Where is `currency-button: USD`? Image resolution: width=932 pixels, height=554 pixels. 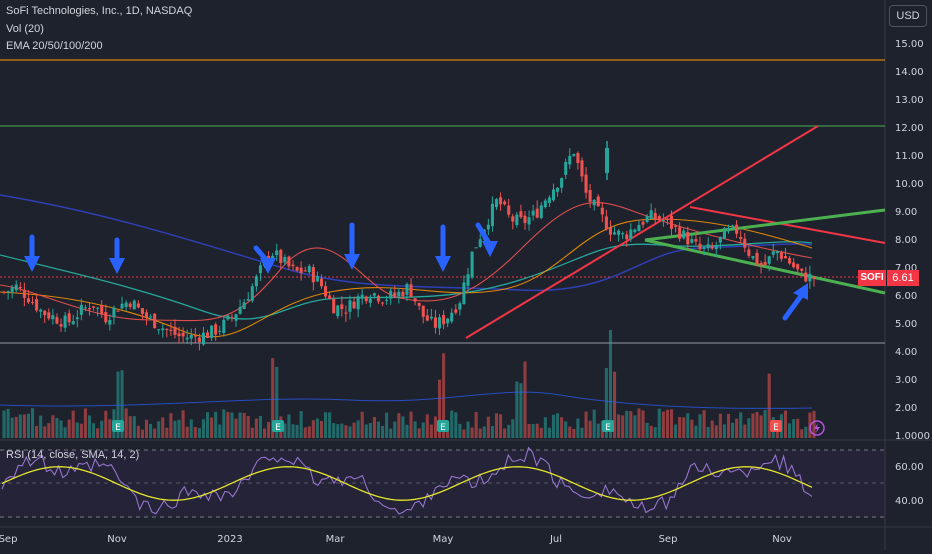 currency-button: USD is located at coordinates (908, 16).